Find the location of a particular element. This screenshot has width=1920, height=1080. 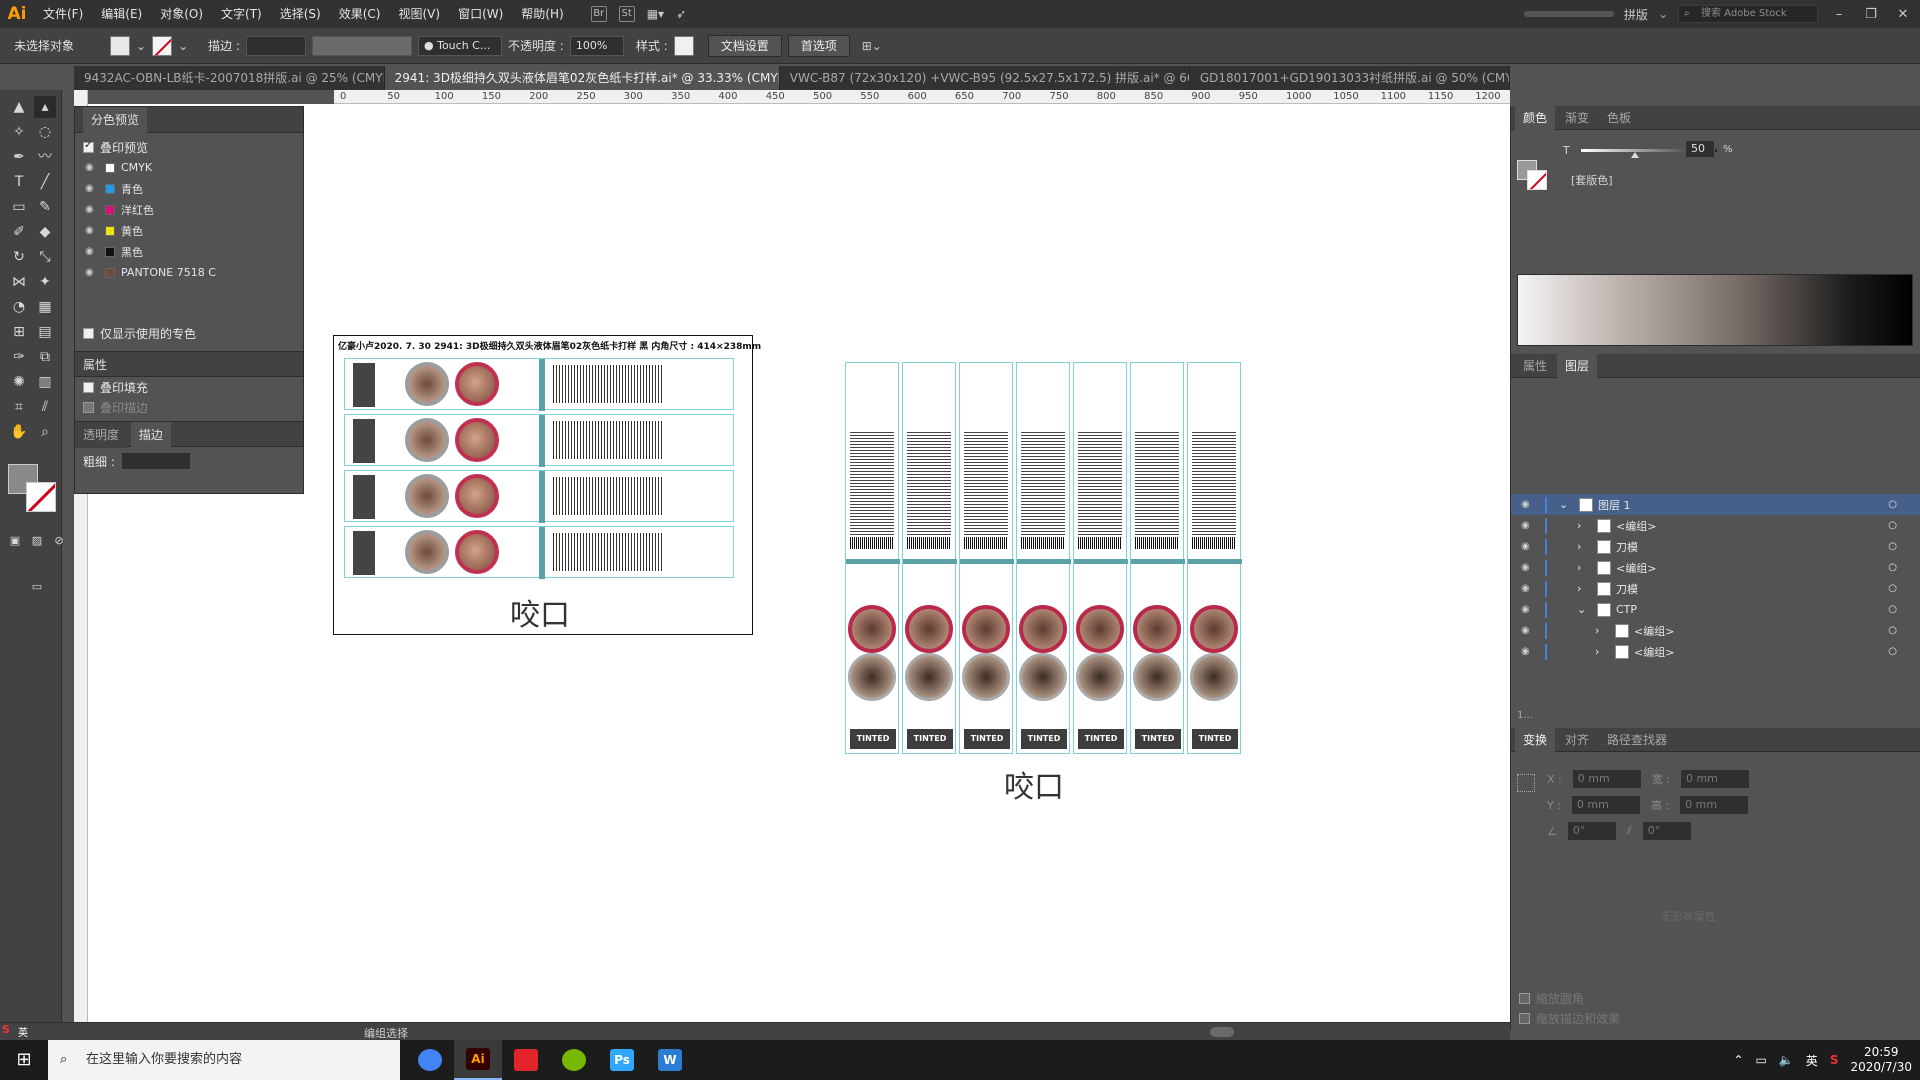

mesh-tool-icon: ⊞ is located at coordinates (19, 332).